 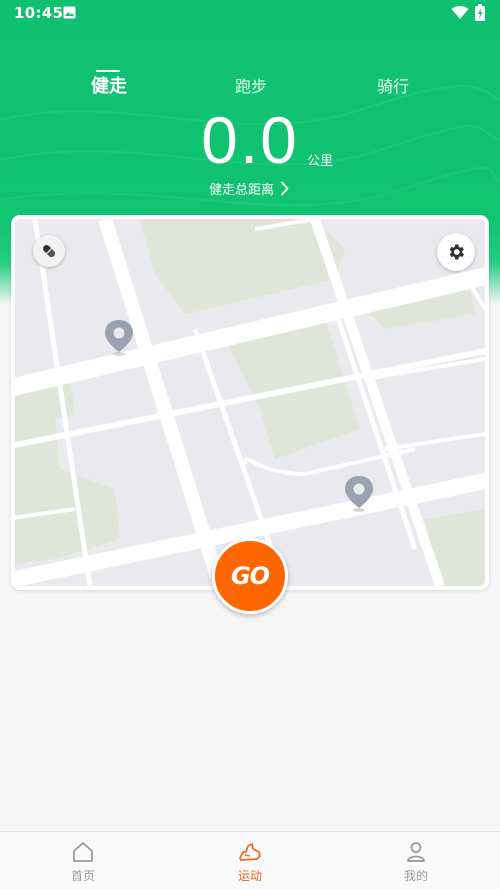 I want to click on nav-label-sport: 运动, so click(x=249, y=876).